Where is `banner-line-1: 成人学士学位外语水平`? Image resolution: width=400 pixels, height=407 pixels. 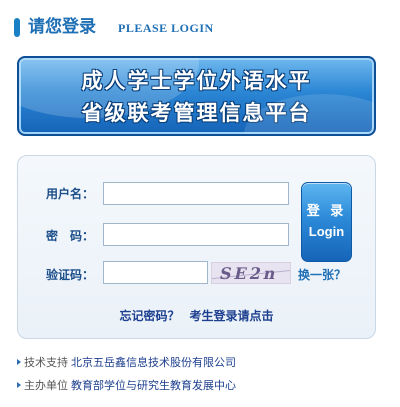 banner-line-1: 成人学士学位外语水平 is located at coordinates (196, 81).